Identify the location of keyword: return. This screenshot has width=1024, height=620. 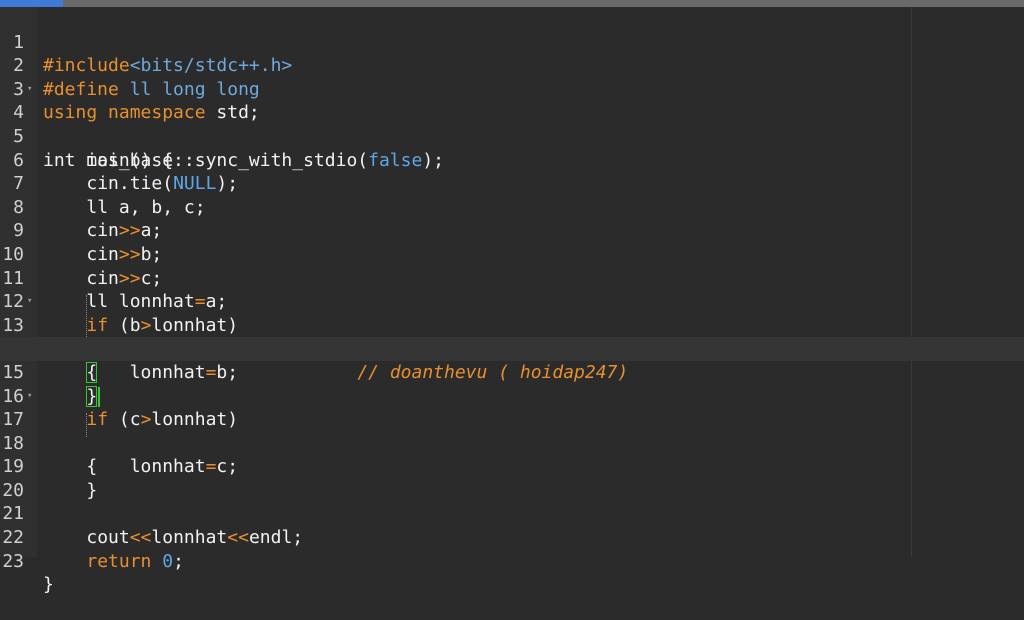
(119, 561).